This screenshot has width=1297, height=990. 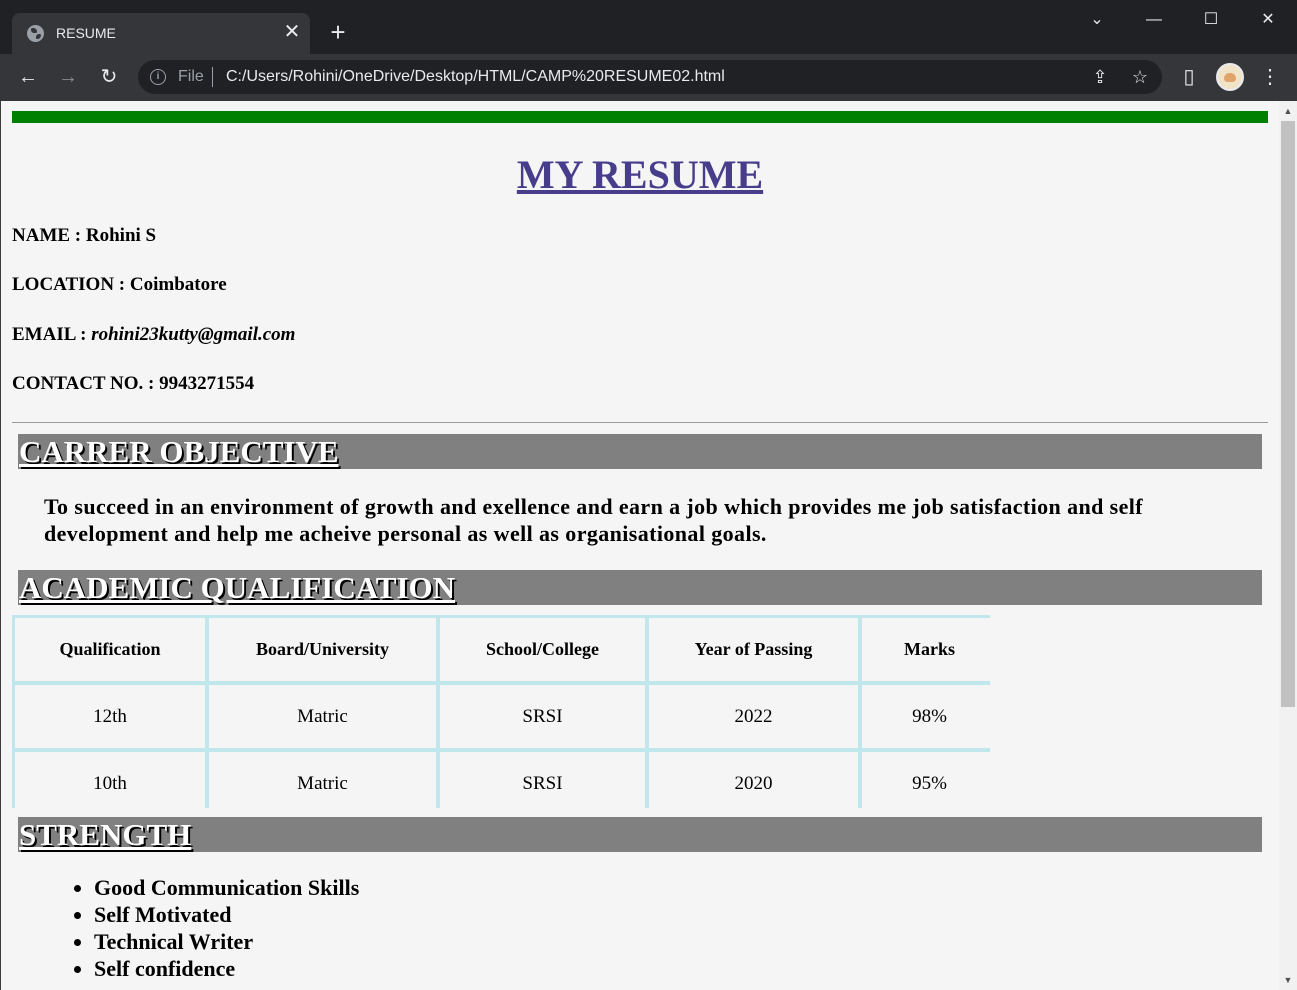 I want to click on side-panel-icon: ▯, so click(x=1189, y=77).